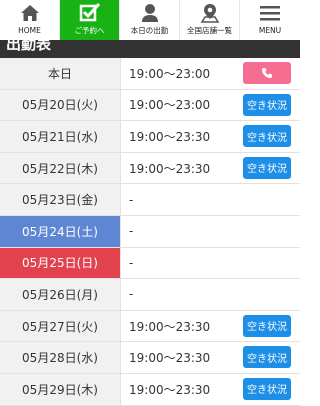 This screenshot has height=406, width=320. Describe the element at coordinates (60, 168) in the screenshot. I see `date-cell: 05月22日(木)` at that location.